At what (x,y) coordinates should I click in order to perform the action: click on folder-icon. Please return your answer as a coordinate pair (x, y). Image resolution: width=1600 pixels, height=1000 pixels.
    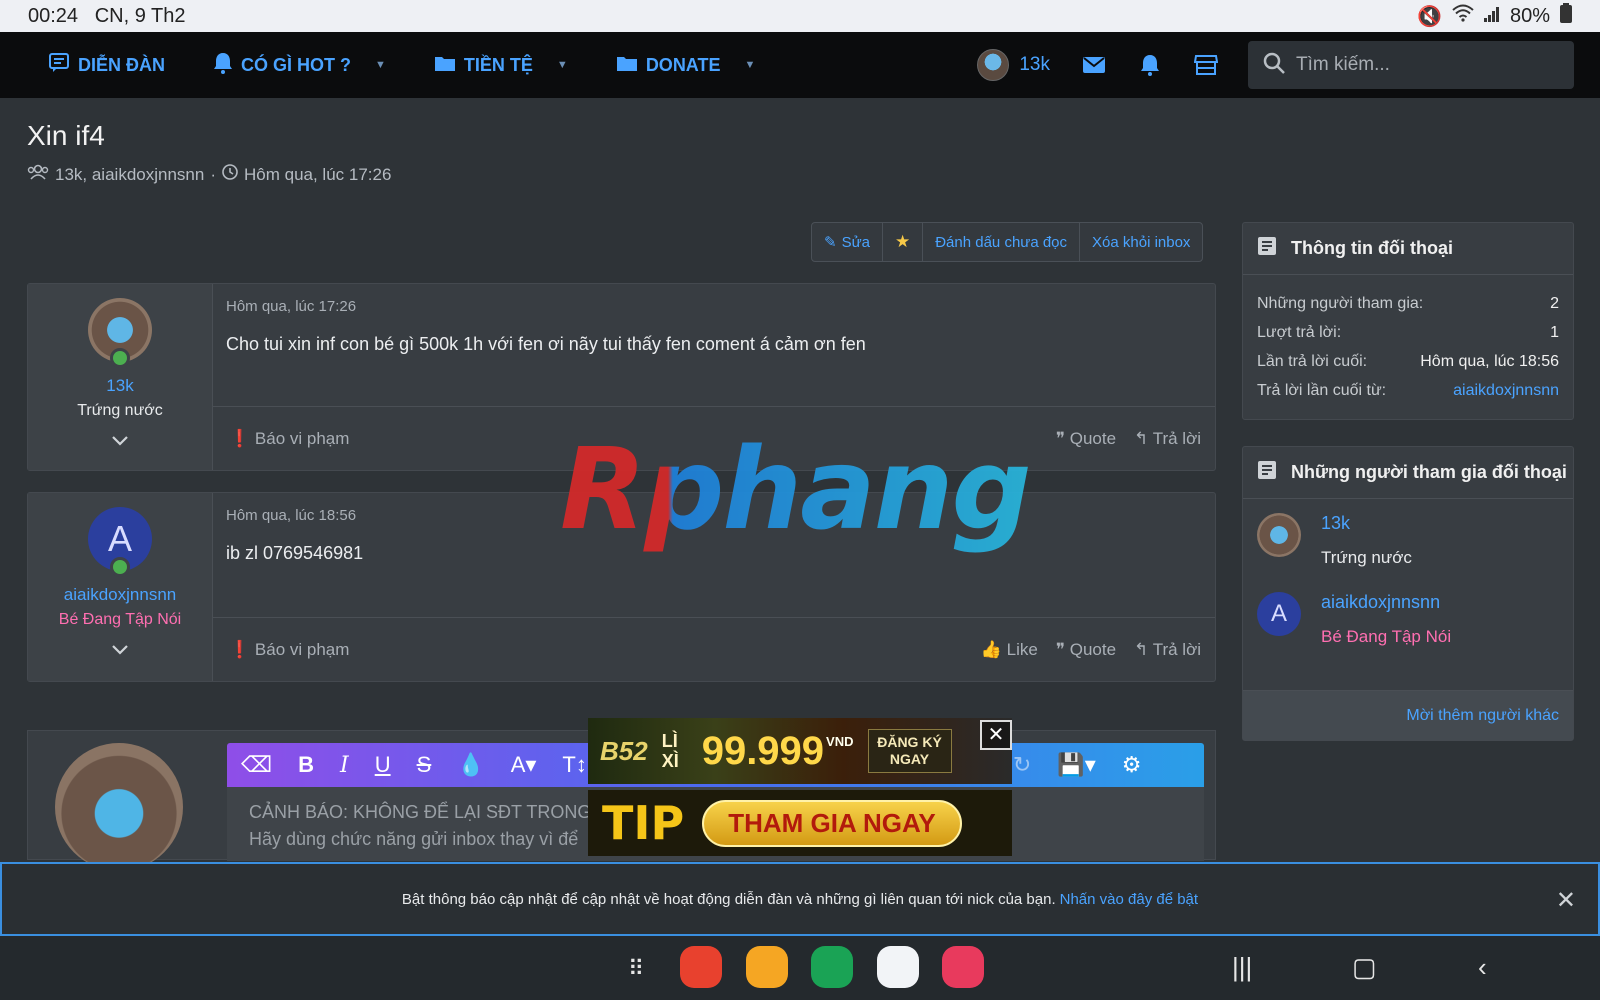
    Looking at the image, I should click on (627, 65).